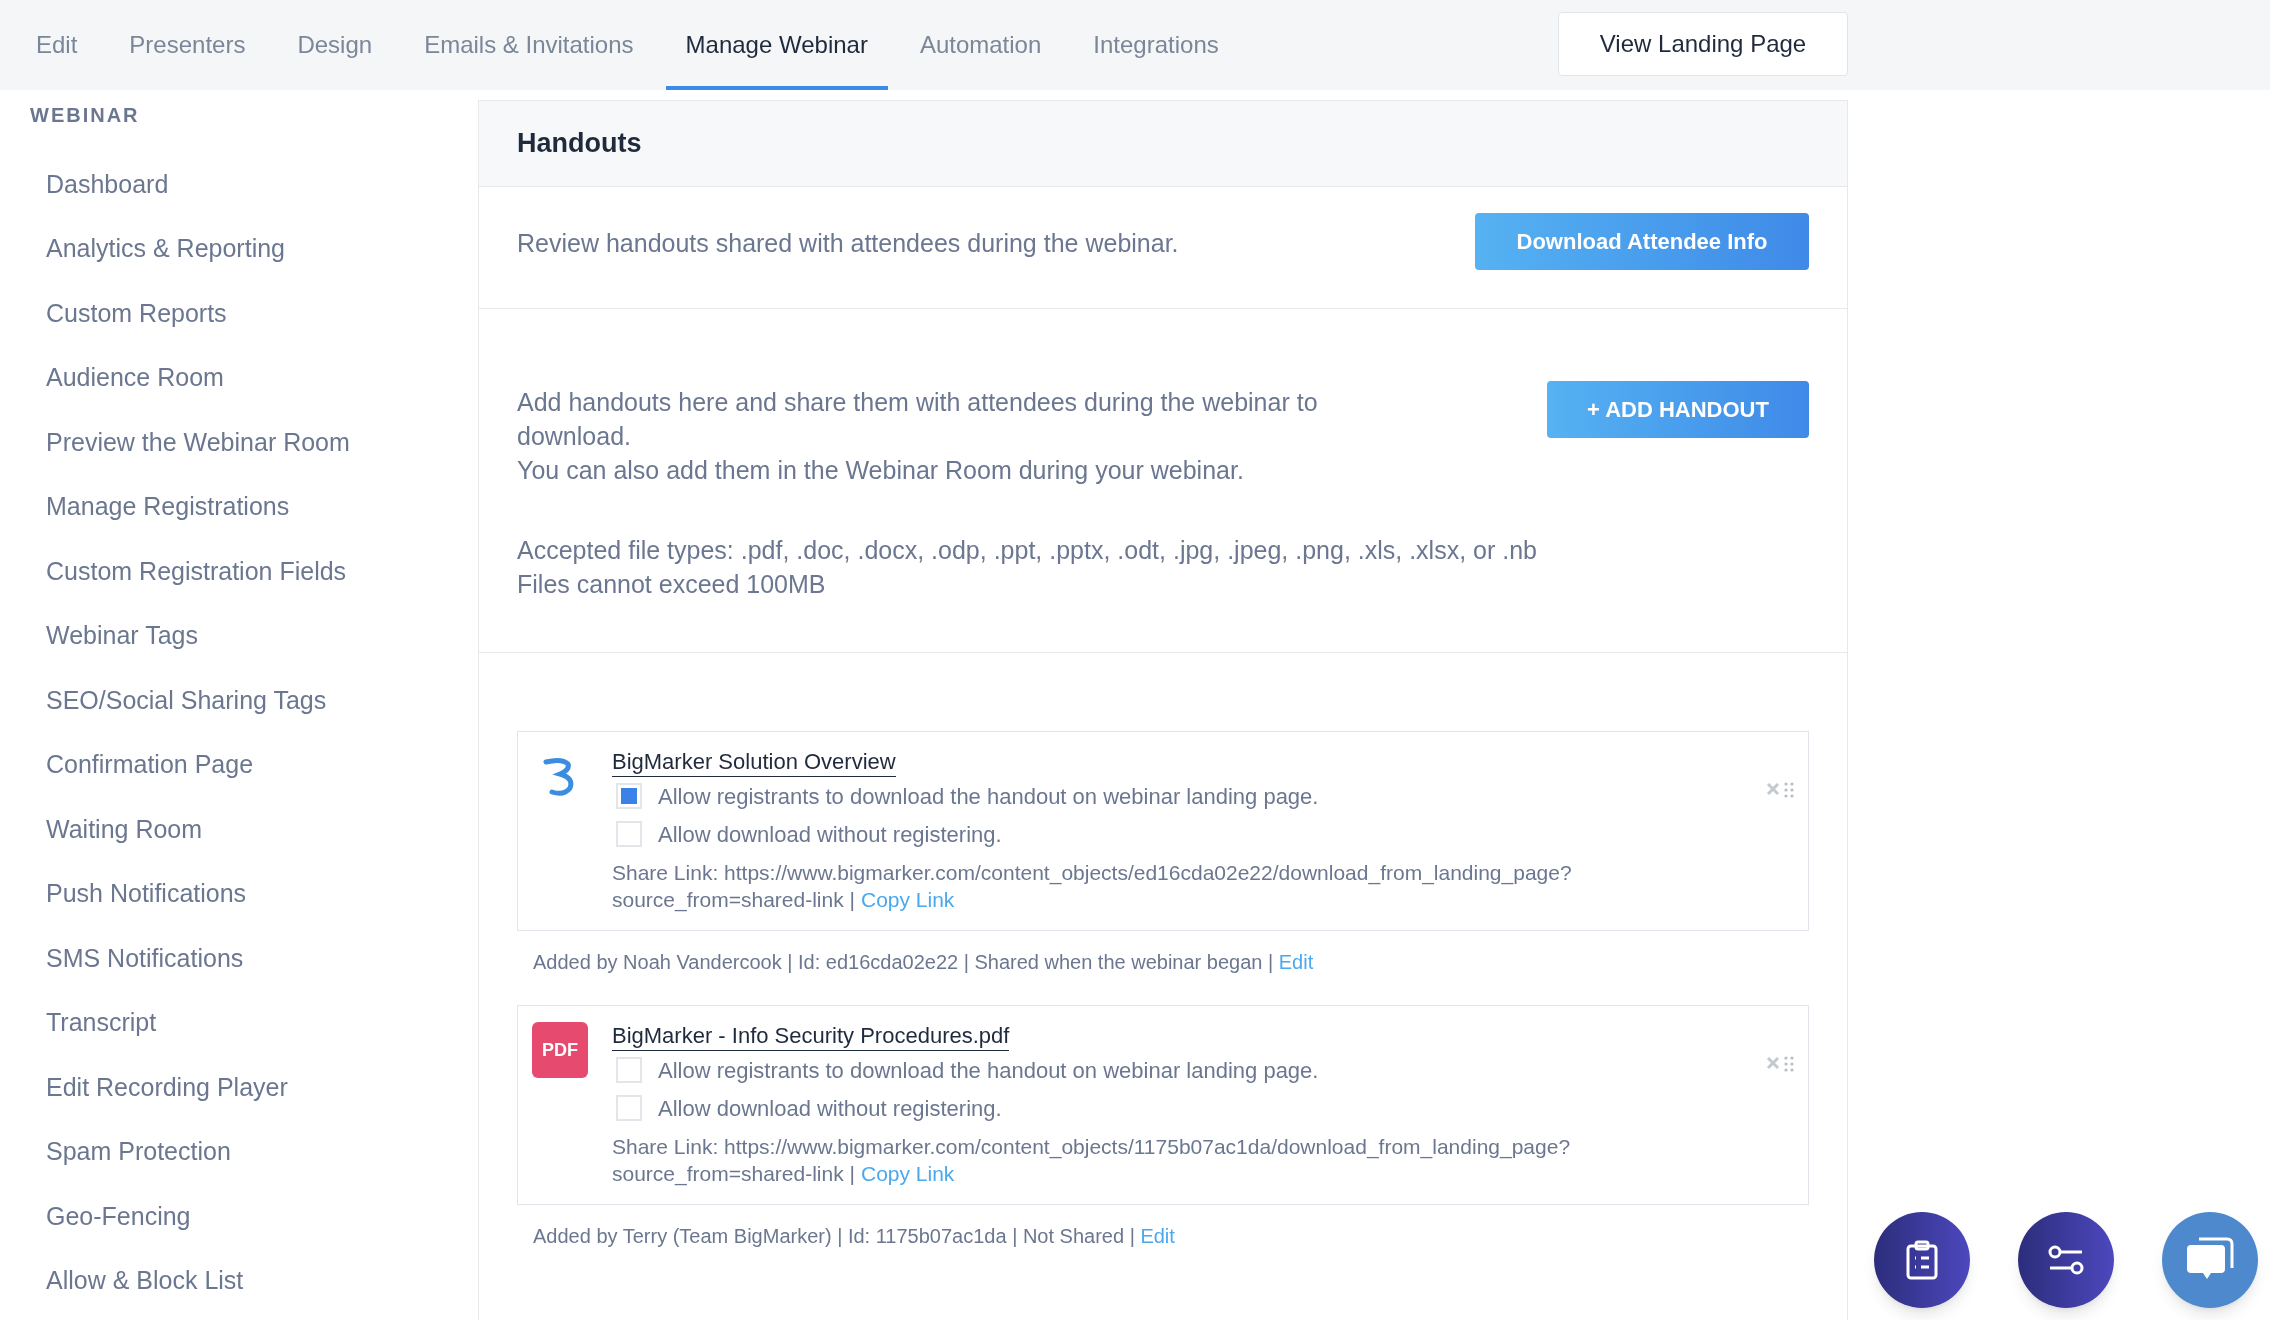 The width and height of the screenshot is (2270, 1320). I want to click on sidebar-item: SEO/Social Sharing Tags, so click(186, 700).